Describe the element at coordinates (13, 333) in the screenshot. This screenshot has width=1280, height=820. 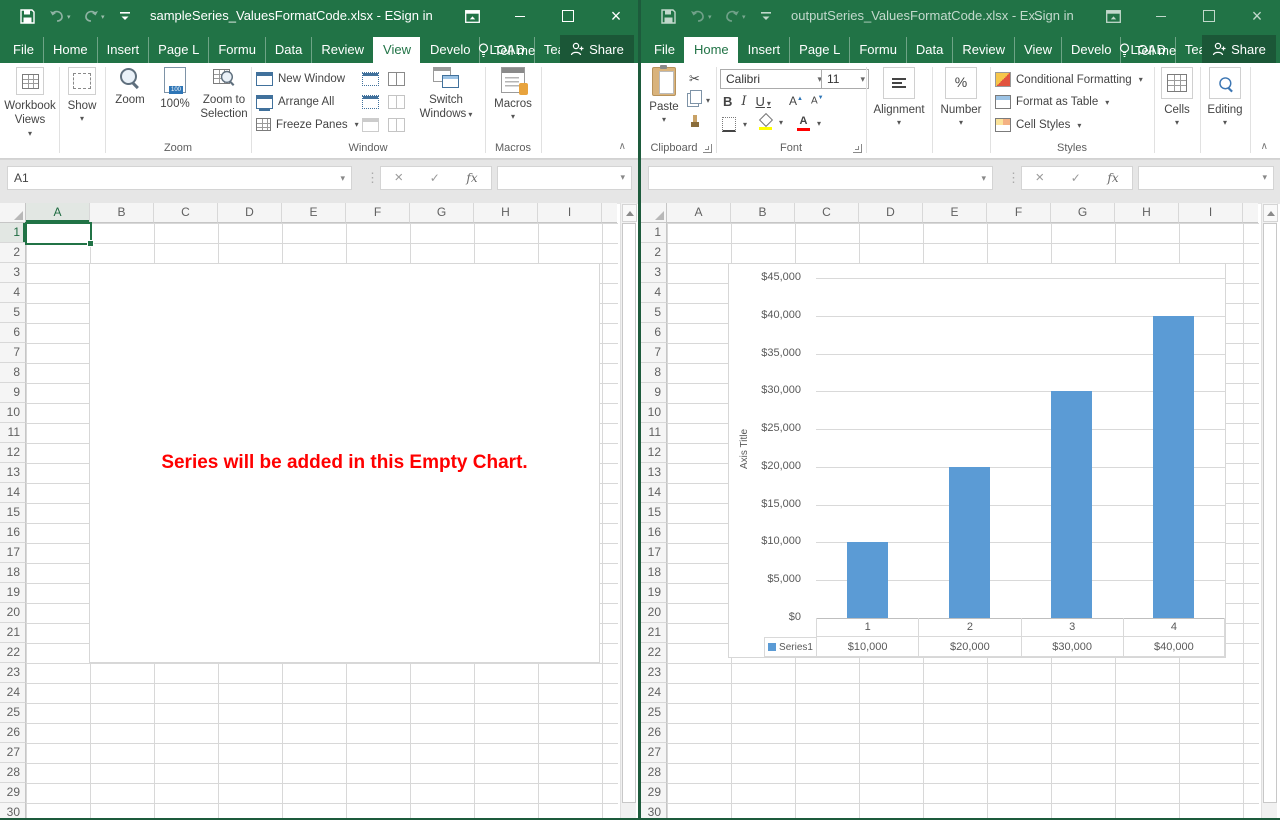
I see `row-header: 6` at that location.